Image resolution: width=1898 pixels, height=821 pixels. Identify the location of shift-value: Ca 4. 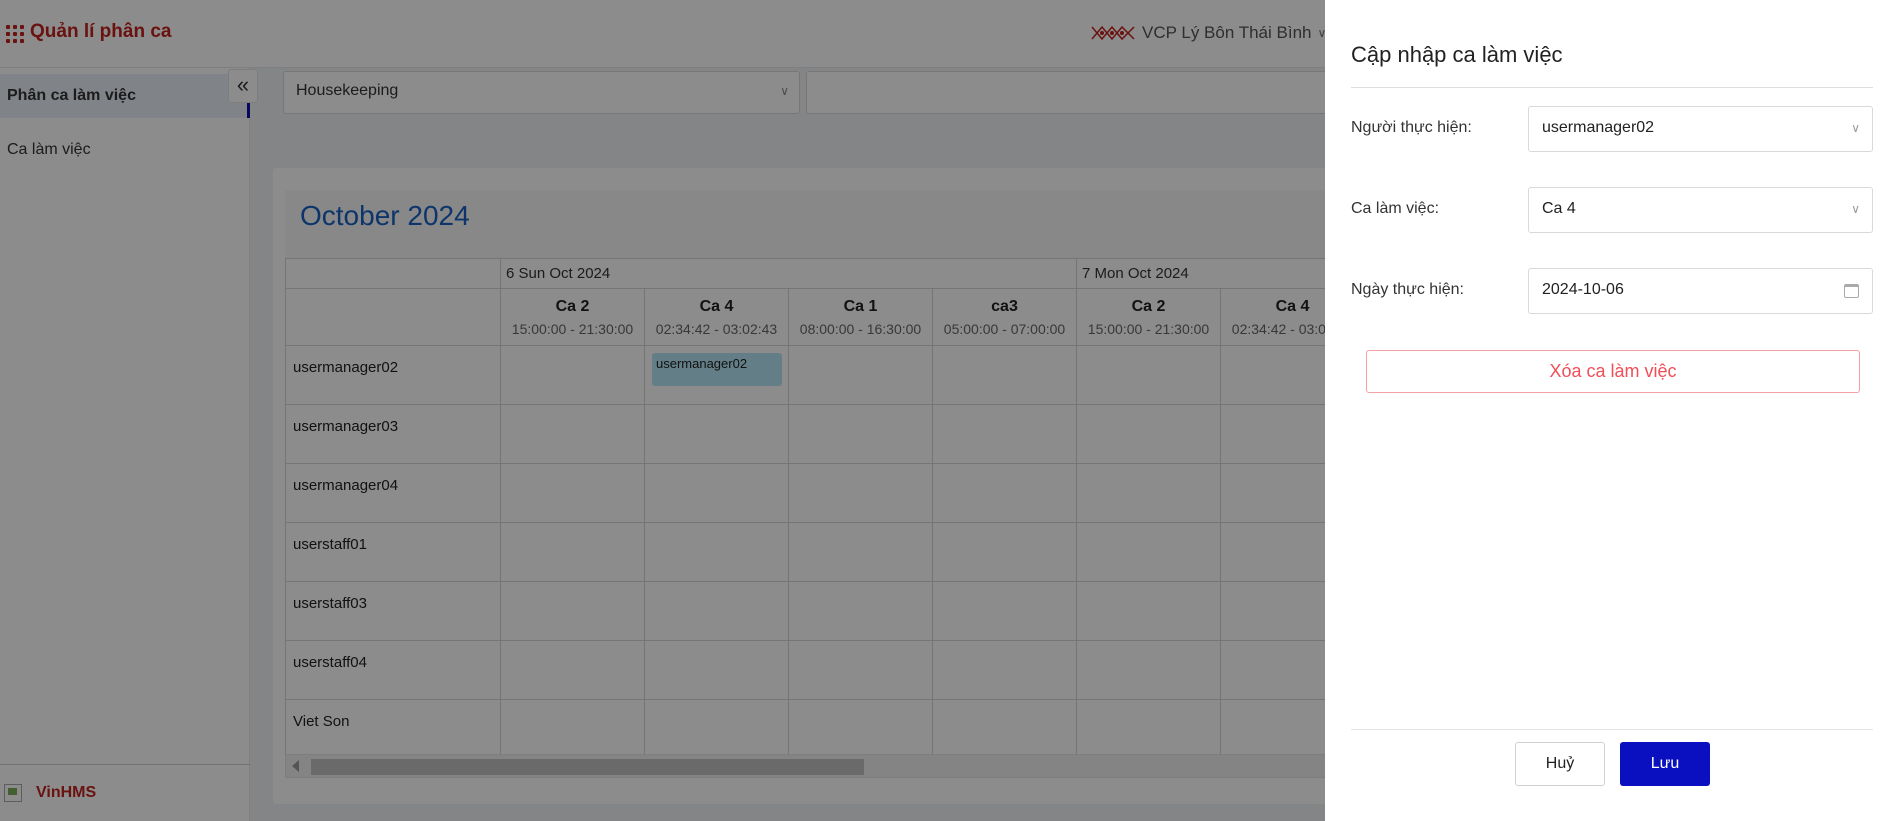
(1559, 208).